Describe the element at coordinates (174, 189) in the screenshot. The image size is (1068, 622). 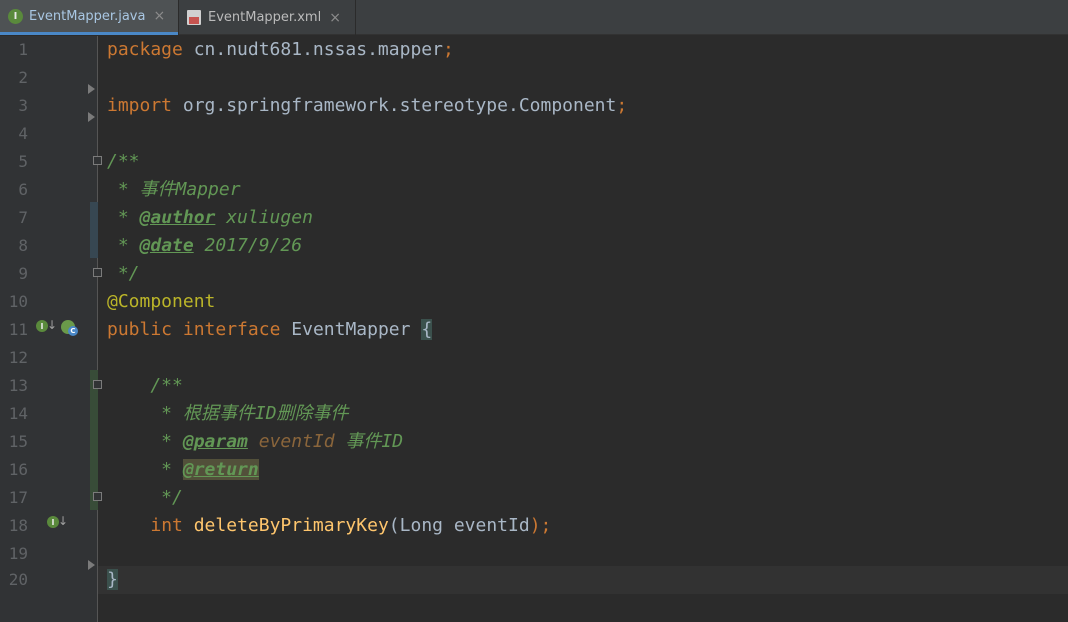
I see `code-text: * 事件Mapper` at that location.